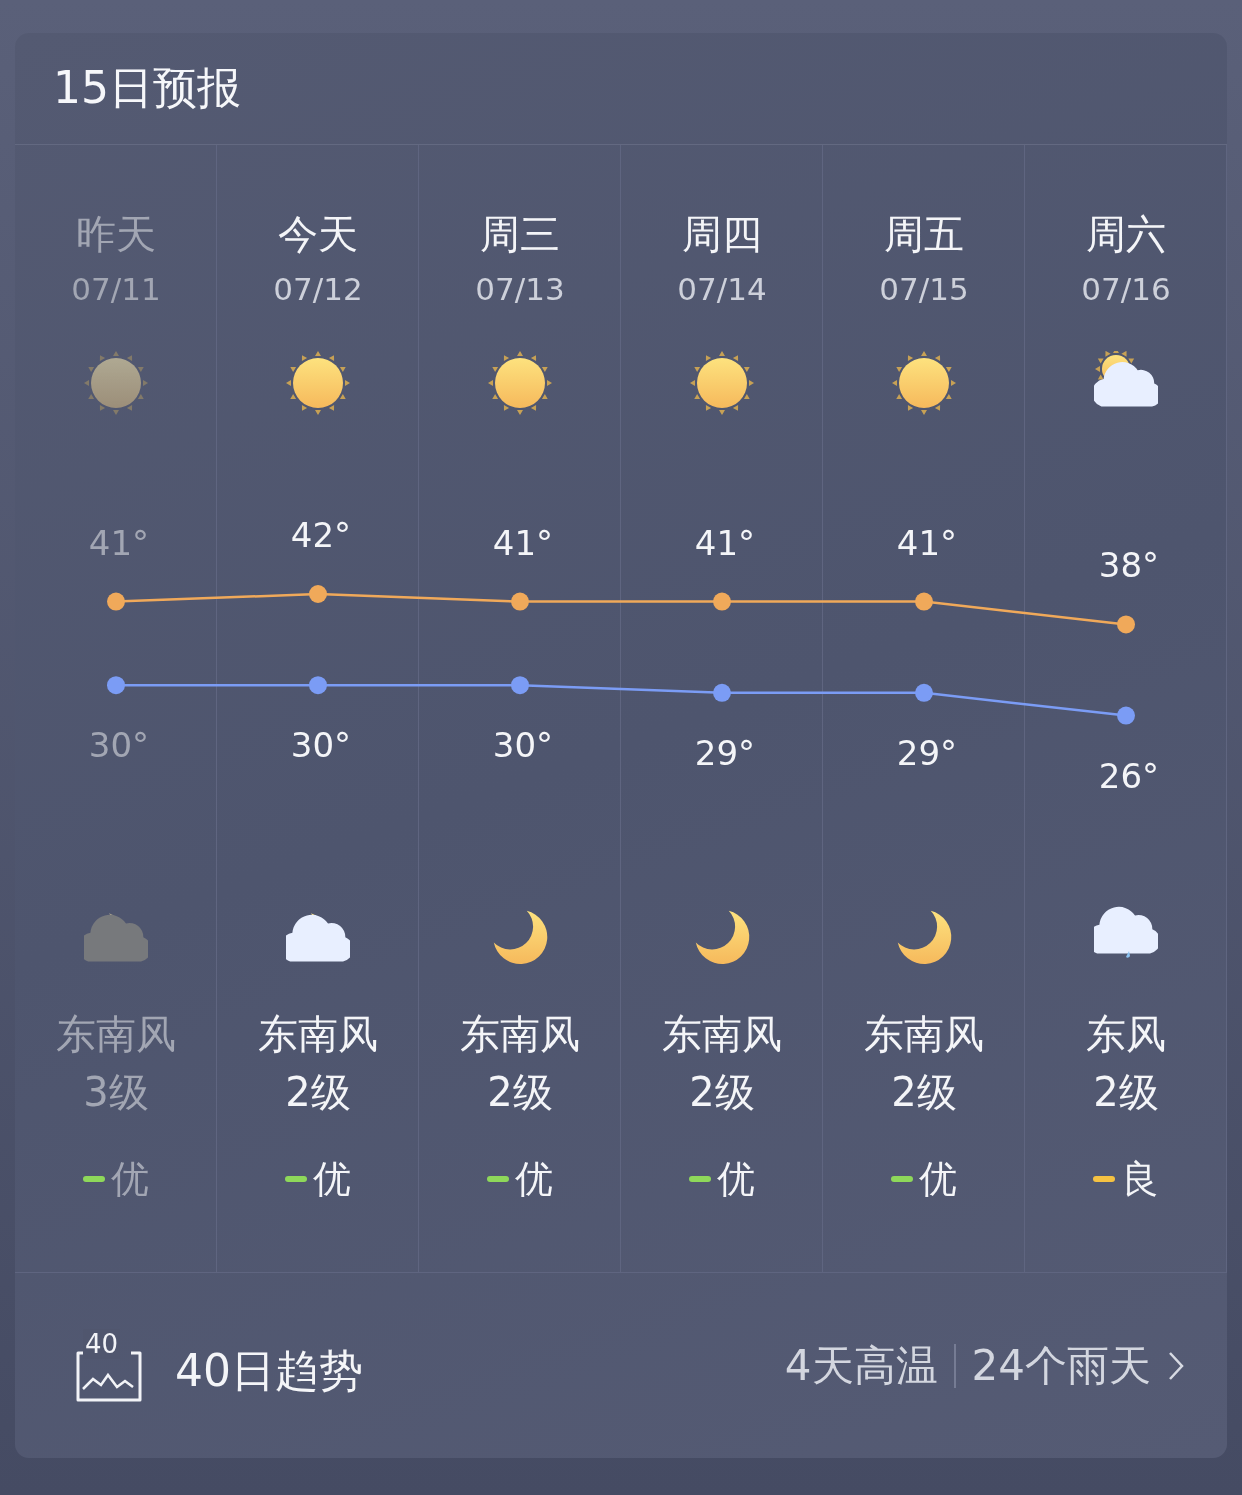 The width and height of the screenshot is (1242, 1495). What do you see at coordinates (116, 289) in the screenshot?
I see `date-label: 07/11` at bounding box center [116, 289].